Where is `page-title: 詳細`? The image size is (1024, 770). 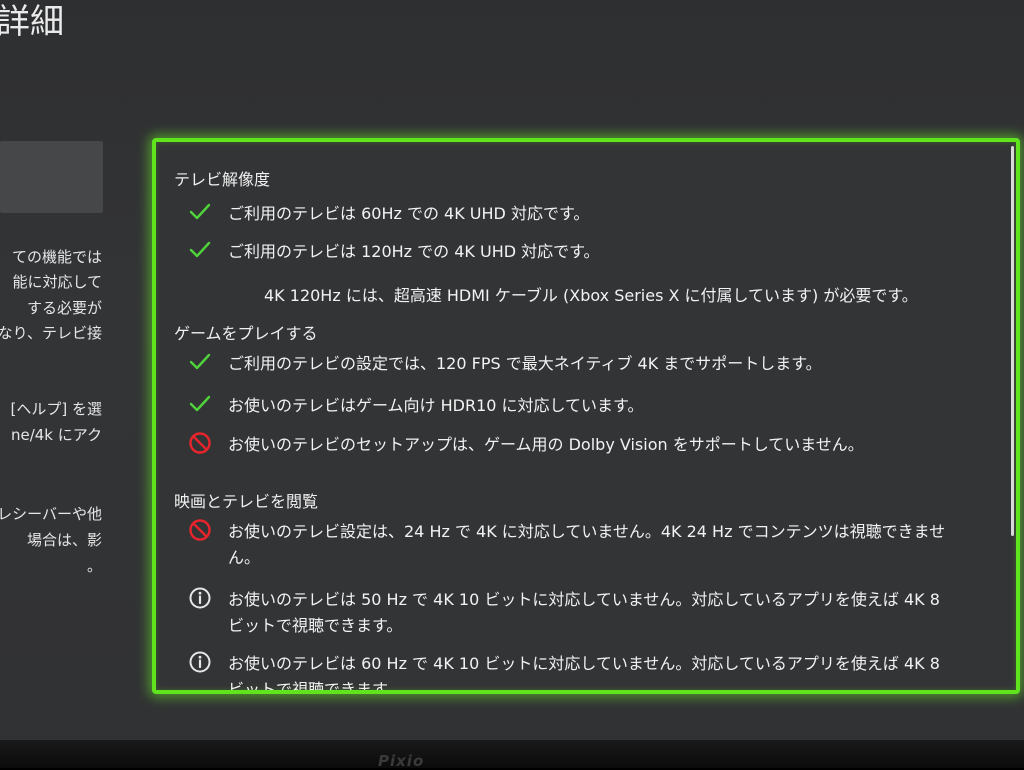 page-title: 詳細 is located at coordinates (32, 22).